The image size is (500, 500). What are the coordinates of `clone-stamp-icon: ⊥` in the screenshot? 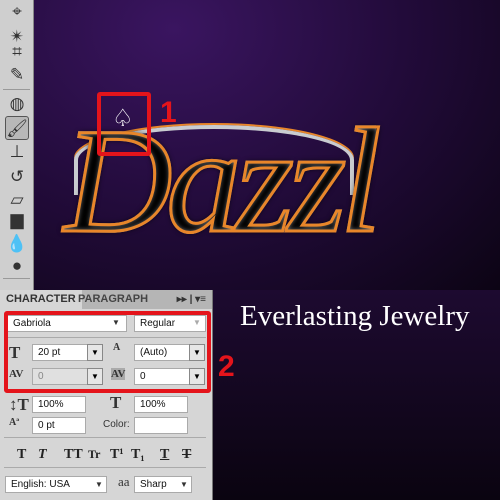 It's located at (17, 152).